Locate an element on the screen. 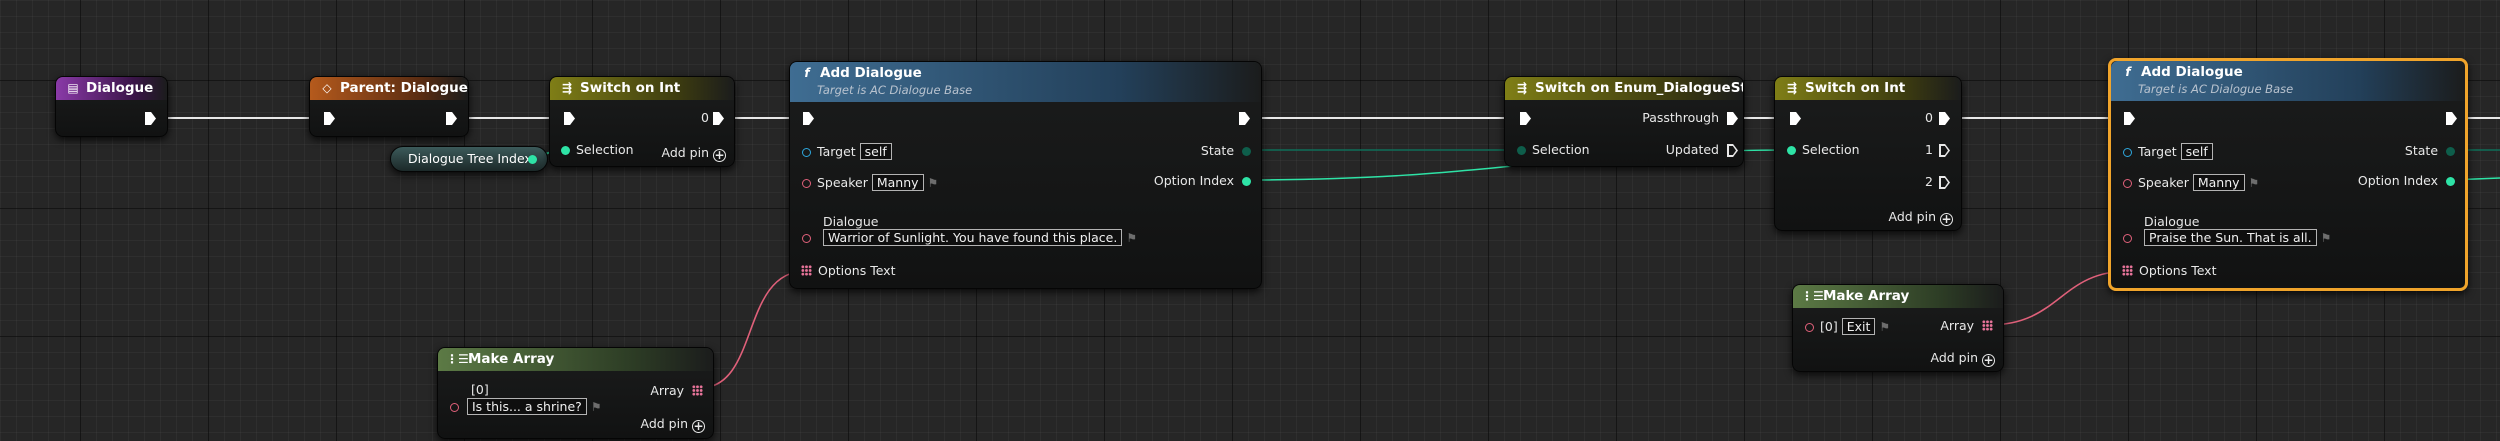 This screenshot has height=441, width=2500. element-0-field: Is this... a shrine? is located at coordinates (527, 406).